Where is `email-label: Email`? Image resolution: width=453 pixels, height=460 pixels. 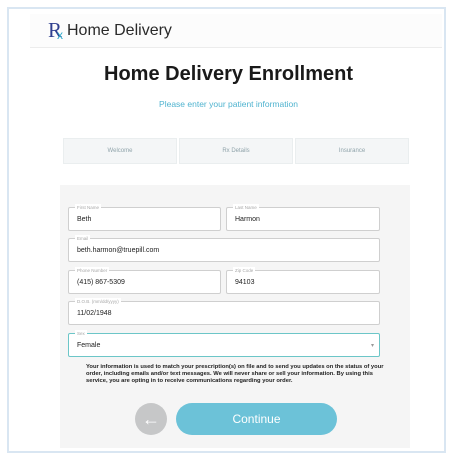
email-label: Email is located at coordinates (83, 238).